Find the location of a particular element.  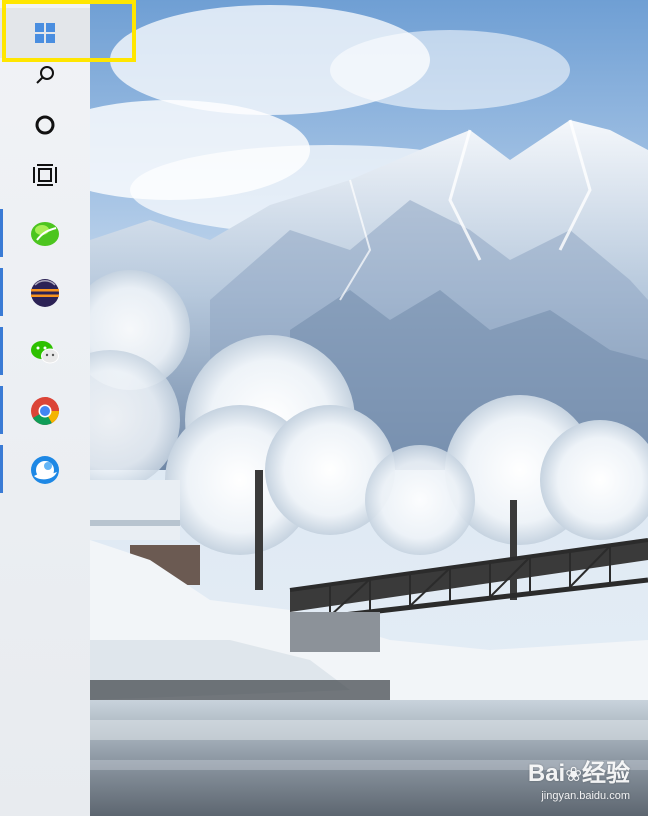

baidu-jingyan-watermark: Bai❀经验 jingyan.baidu.com is located at coordinates (579, 777).